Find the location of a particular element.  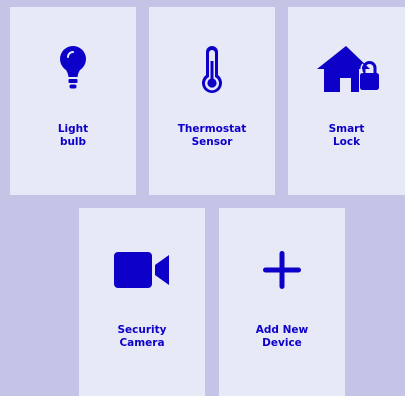

add-device-label: Add New Device is located at coordinates (282, 336).